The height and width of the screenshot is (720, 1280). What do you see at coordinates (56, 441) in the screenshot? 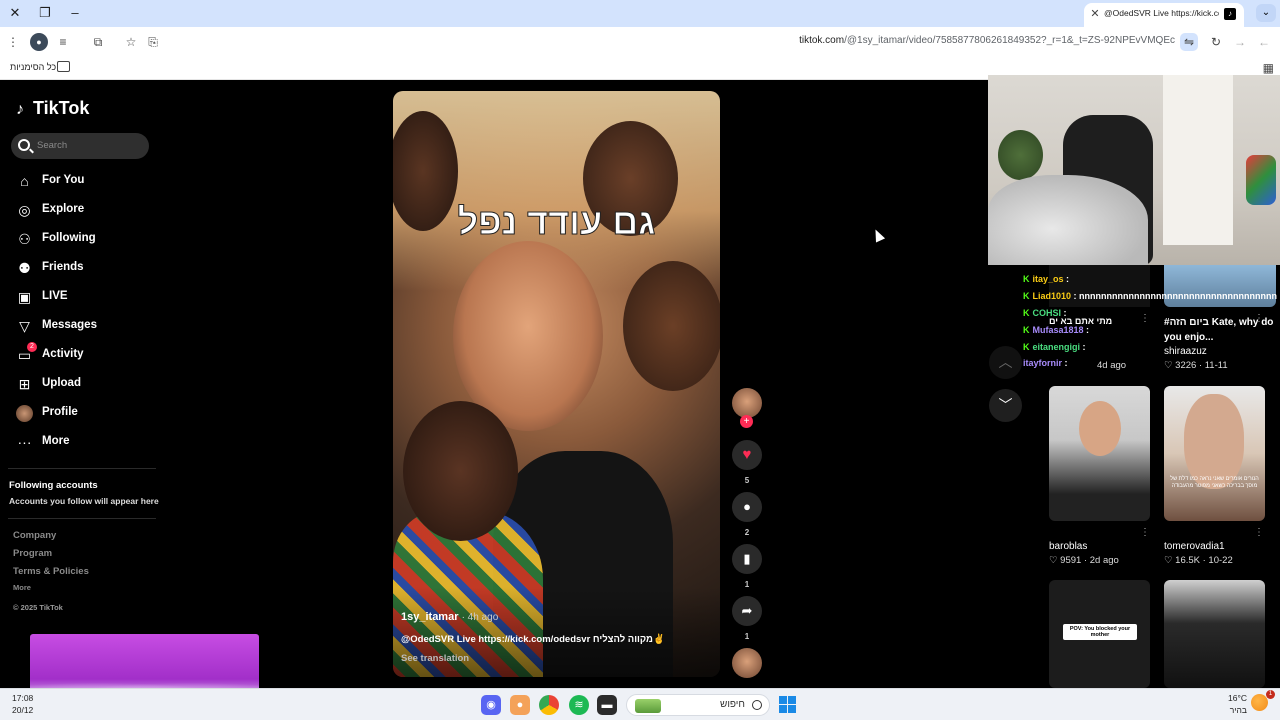
I see `nav-label: More` at bounding box center [56, 441].